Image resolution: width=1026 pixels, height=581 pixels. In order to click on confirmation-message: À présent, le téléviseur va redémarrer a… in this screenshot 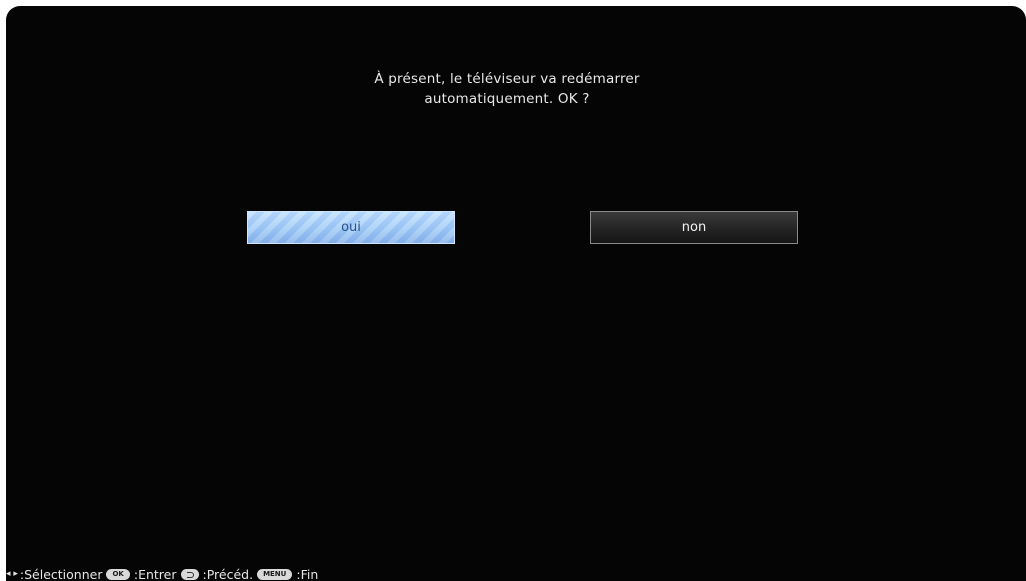, I will do `click(507, 89)`.